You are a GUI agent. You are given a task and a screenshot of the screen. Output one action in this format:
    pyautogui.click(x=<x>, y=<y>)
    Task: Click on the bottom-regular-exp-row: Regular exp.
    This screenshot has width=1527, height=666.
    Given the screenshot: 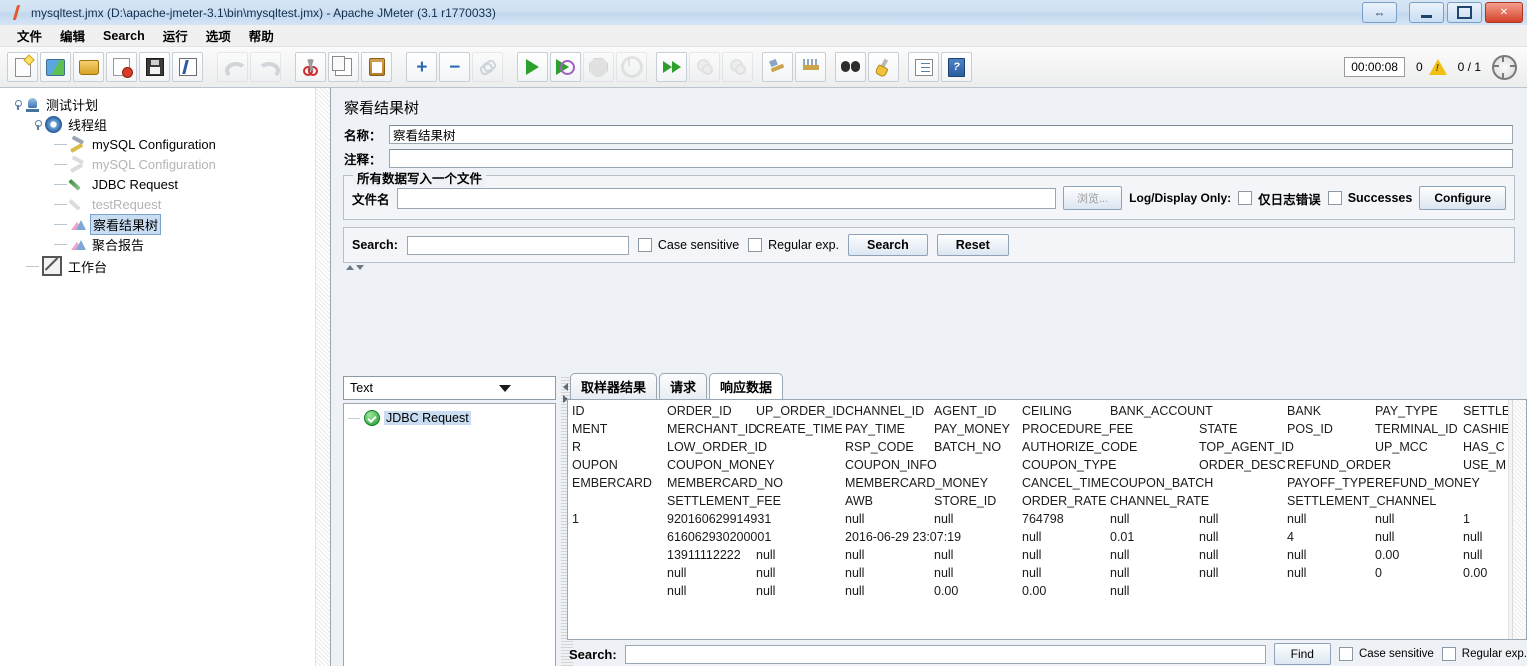 What is the action you would take?
    pyautogui.click(x=1484, y=654)
    